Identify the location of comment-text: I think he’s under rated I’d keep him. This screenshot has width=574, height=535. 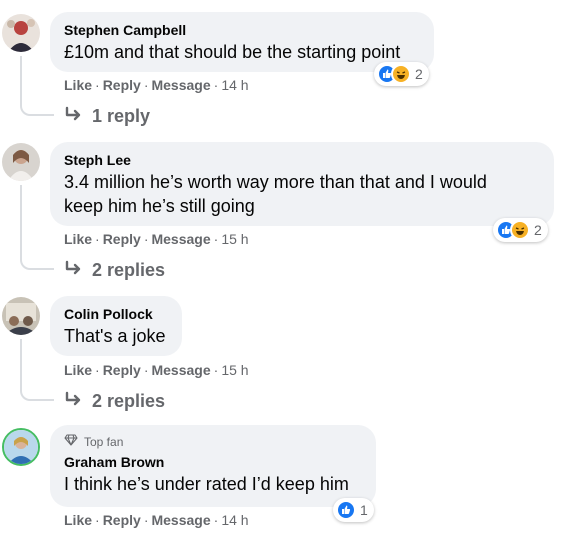
(206, 484).